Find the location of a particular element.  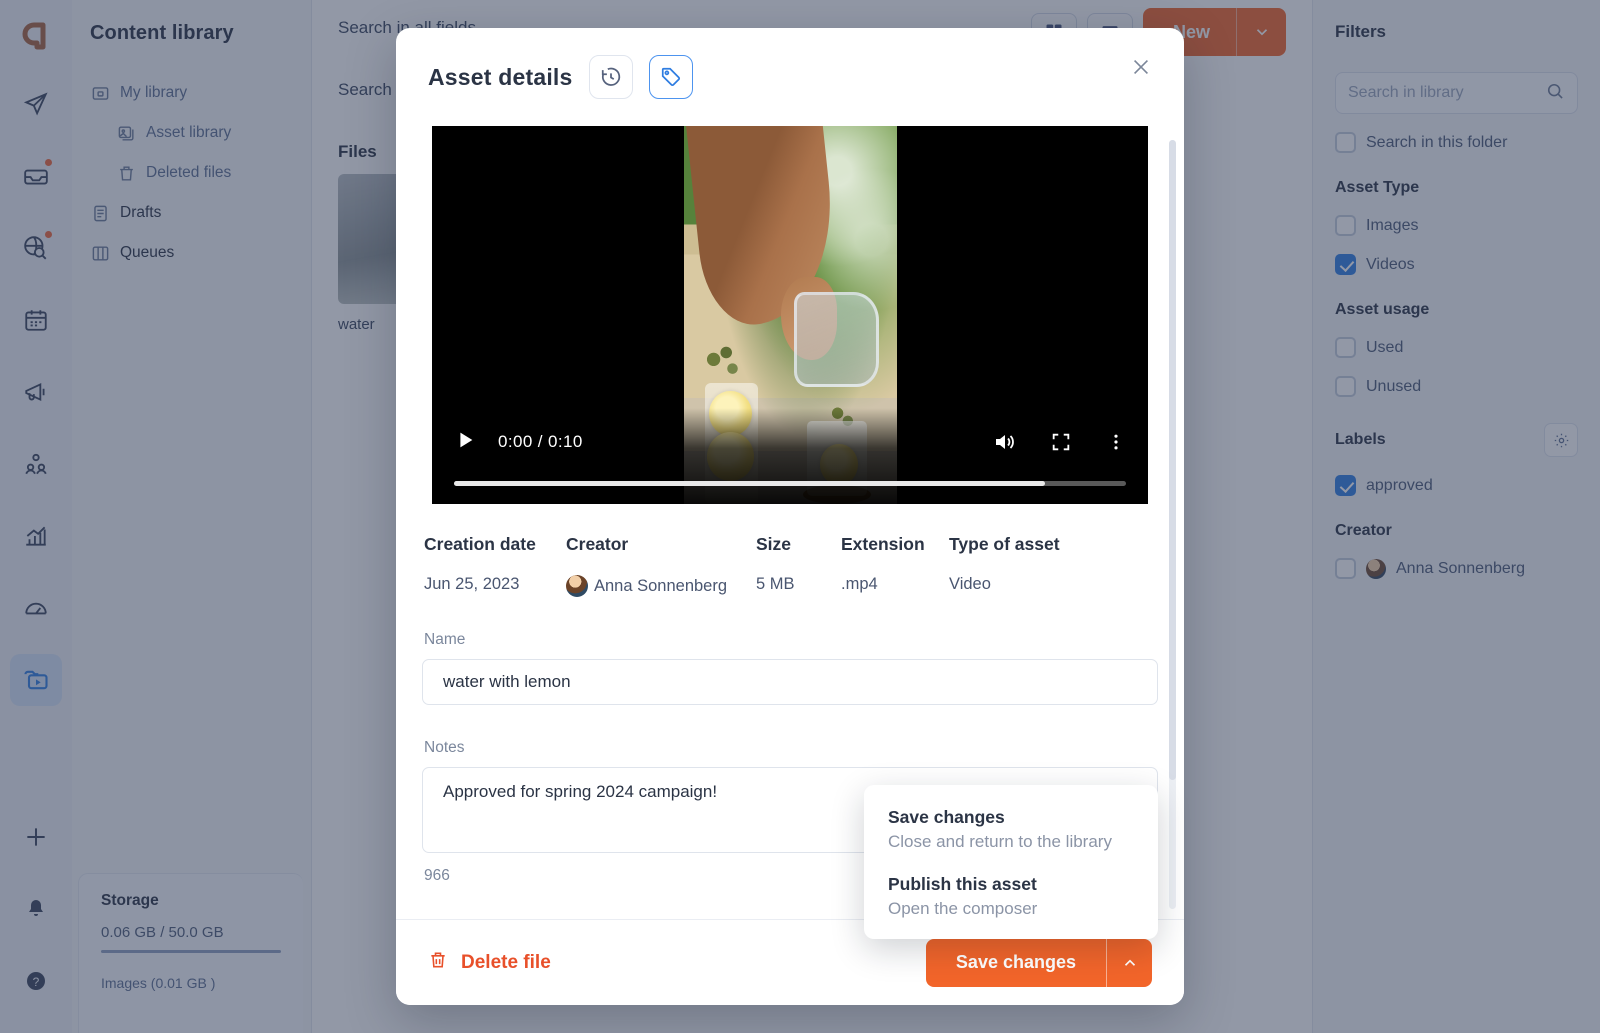

name-input: water with lemon is located at coordinates (790, 682).